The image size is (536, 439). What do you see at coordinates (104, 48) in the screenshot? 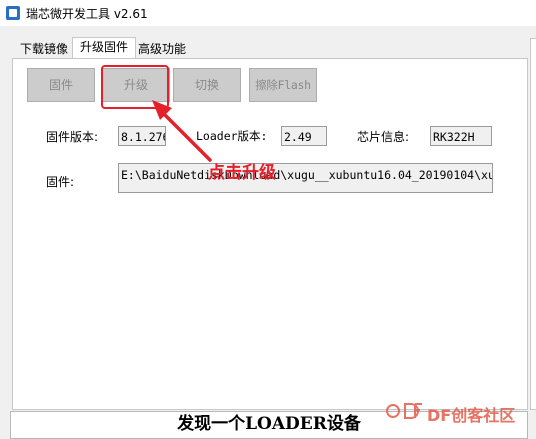
I see `tab-upgrade-firmware: 升级固件` at bounding box center [104, 48].